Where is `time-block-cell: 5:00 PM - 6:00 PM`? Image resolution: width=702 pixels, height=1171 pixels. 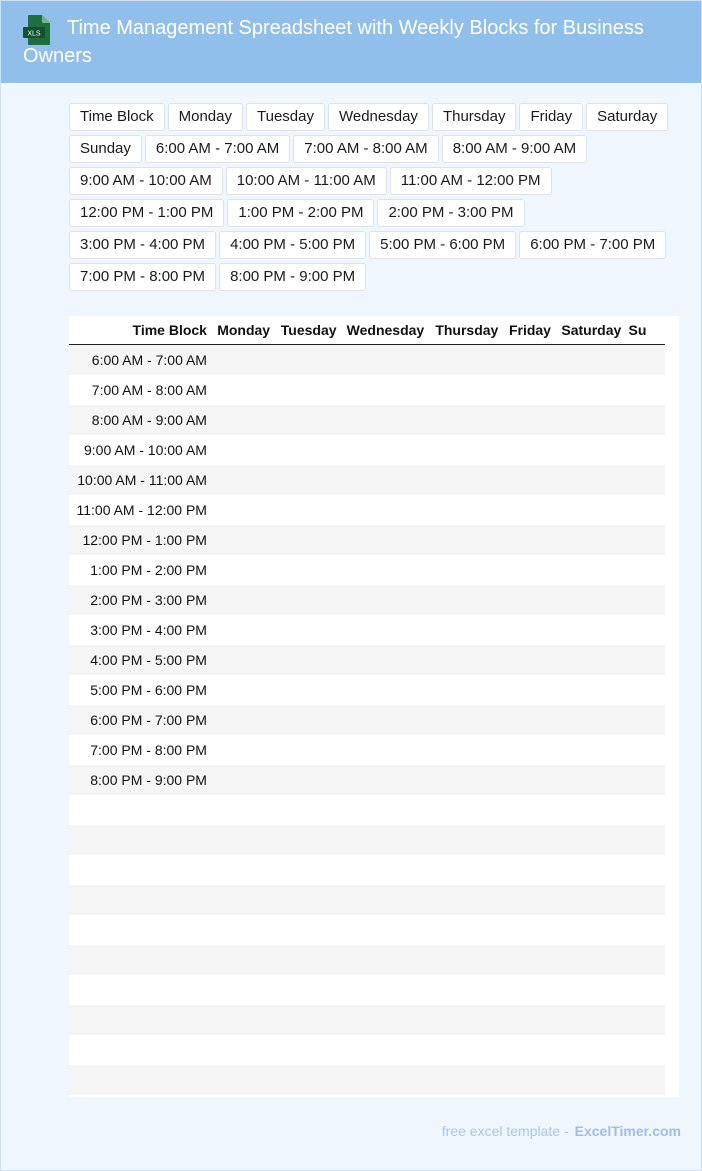
time-block-cell: 5:00 PM - 6:00 PM is located at coordinates (141, 690).